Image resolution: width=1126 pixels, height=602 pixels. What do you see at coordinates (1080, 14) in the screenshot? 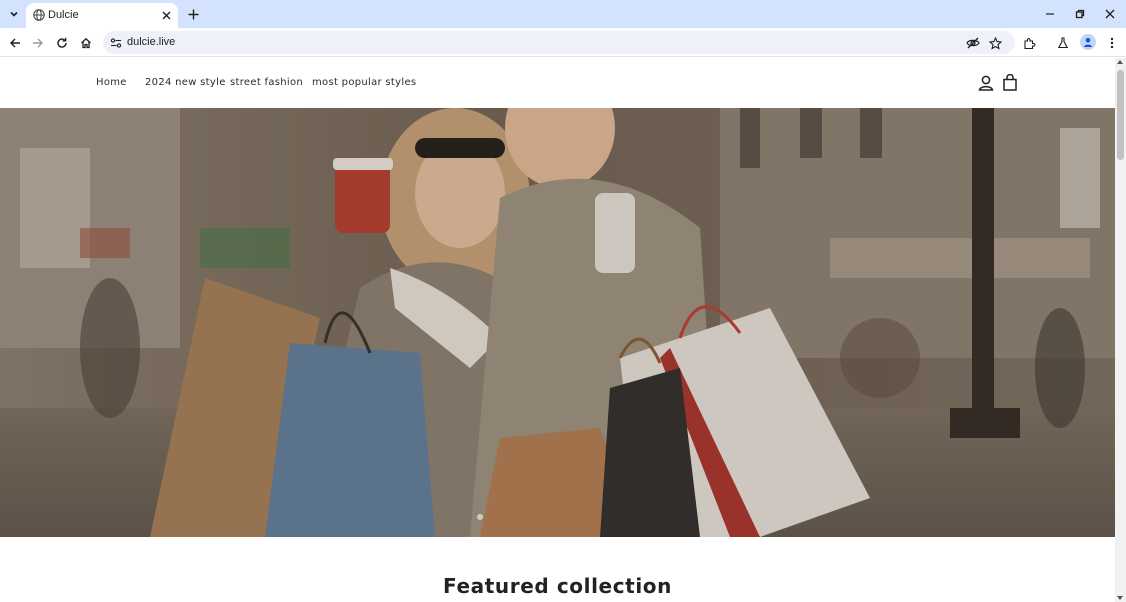
I see `restore-icon` at bounding box center [1080, 14].